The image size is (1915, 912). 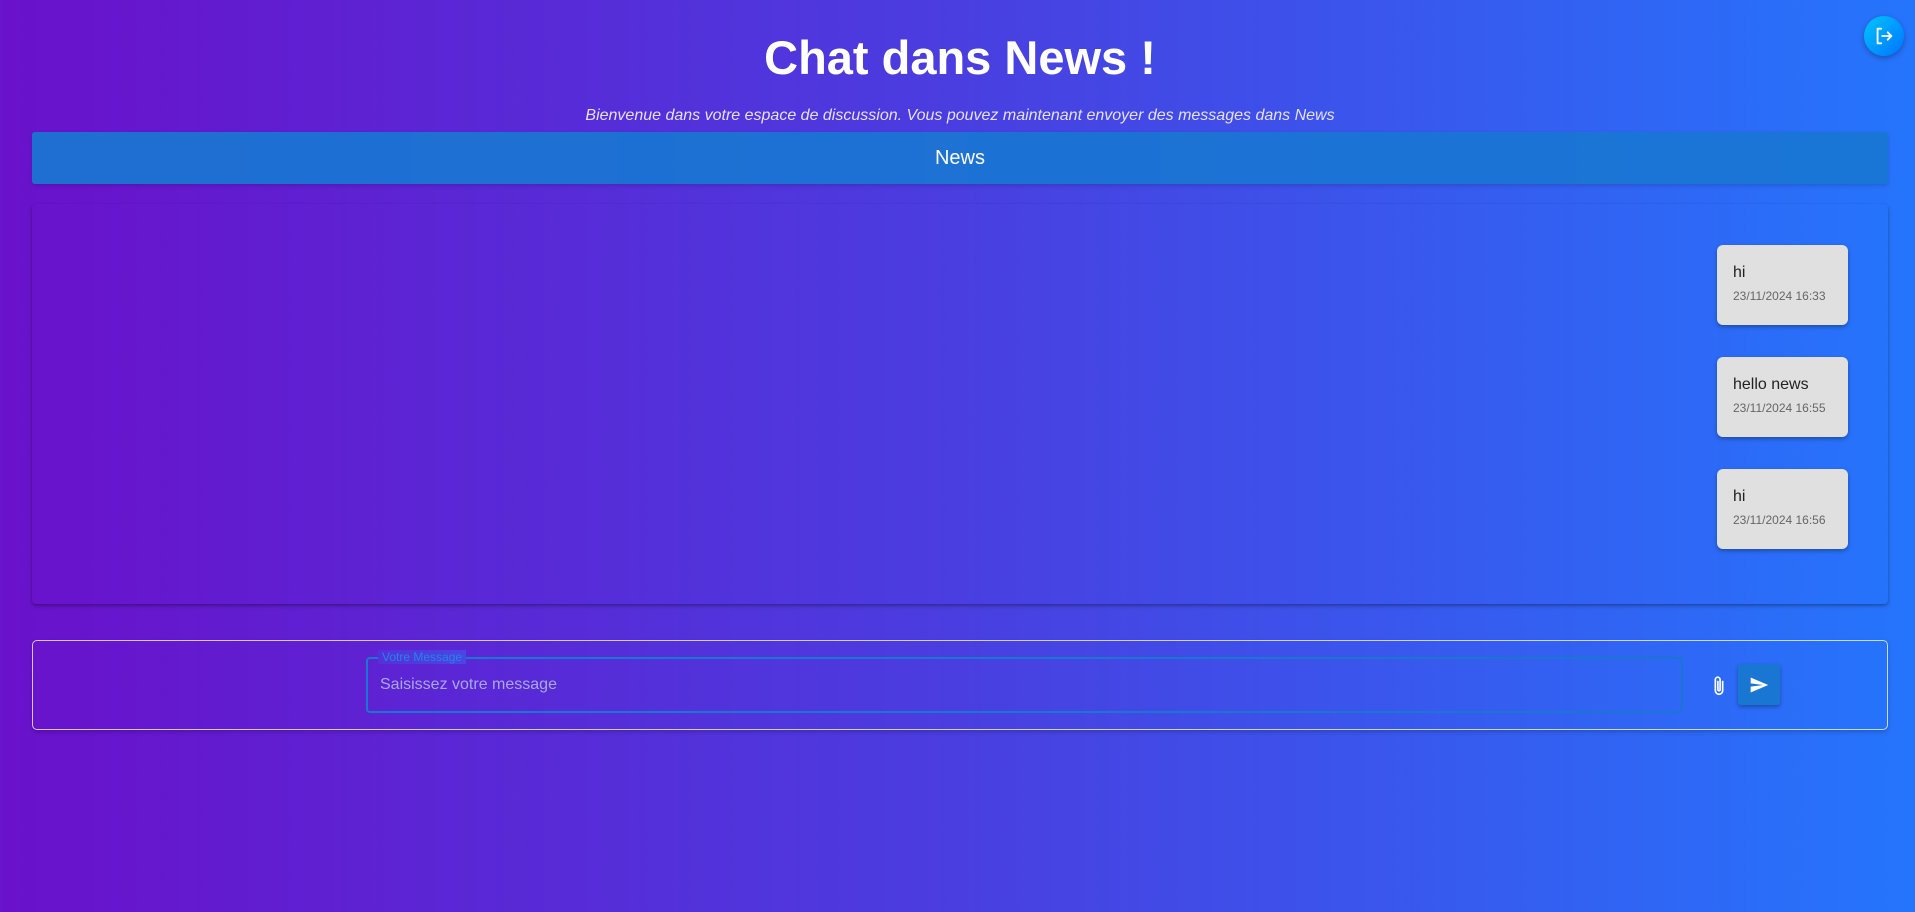 I want to click on channel-name: News, so click(x=959, y=157).